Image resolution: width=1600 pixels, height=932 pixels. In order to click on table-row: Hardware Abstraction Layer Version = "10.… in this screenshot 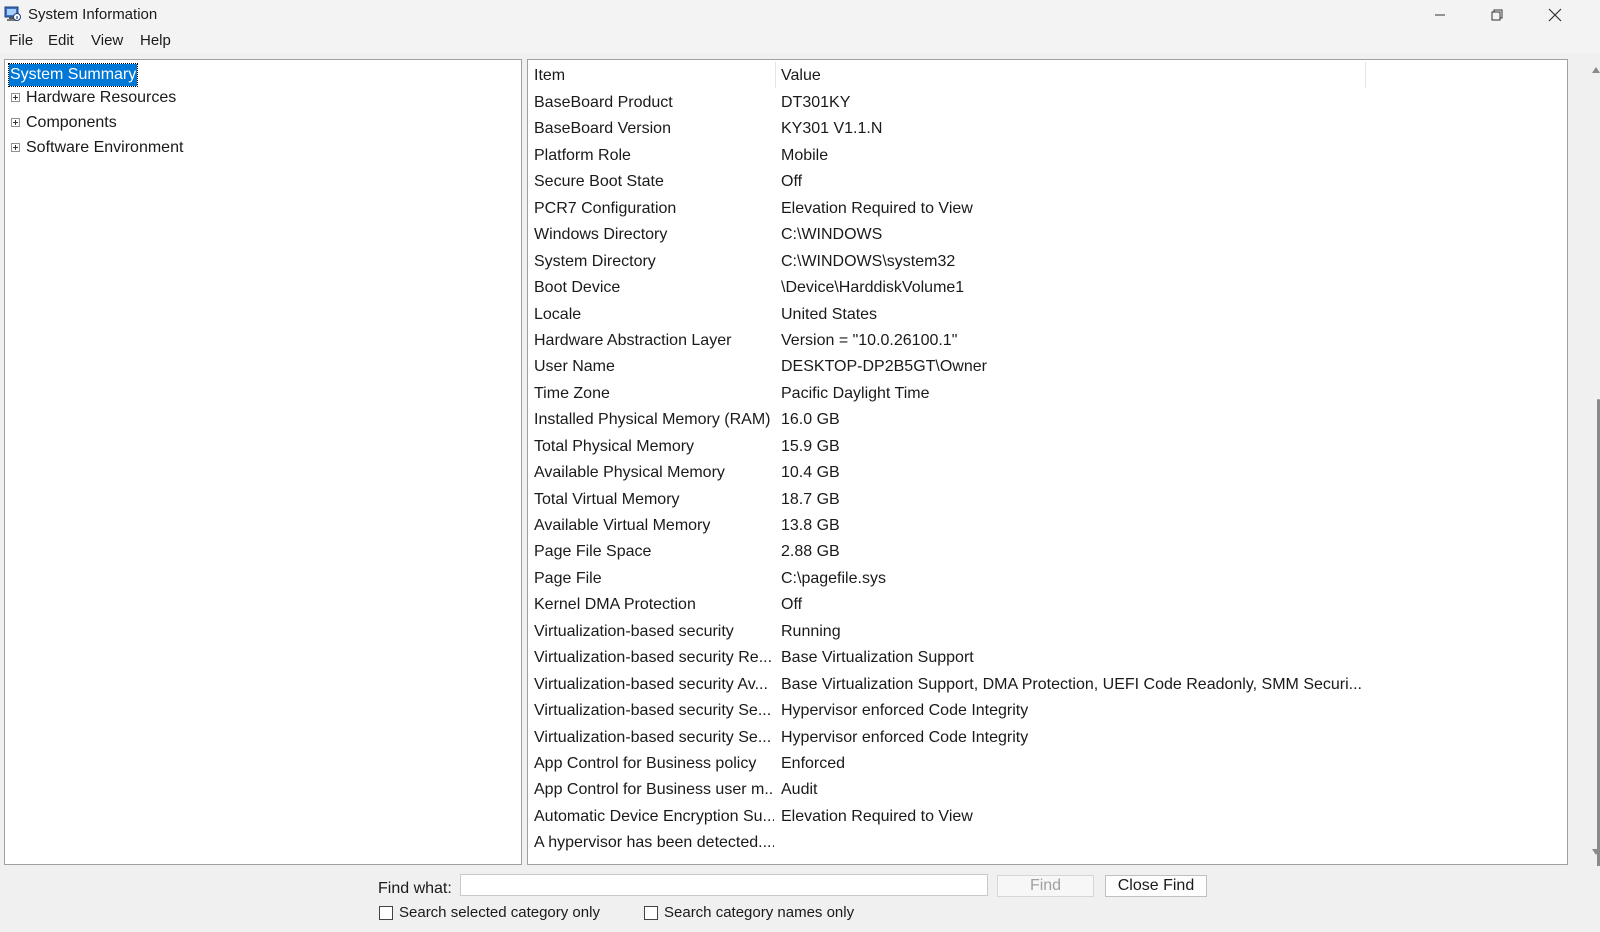, I will do `click(1033, 341)`.